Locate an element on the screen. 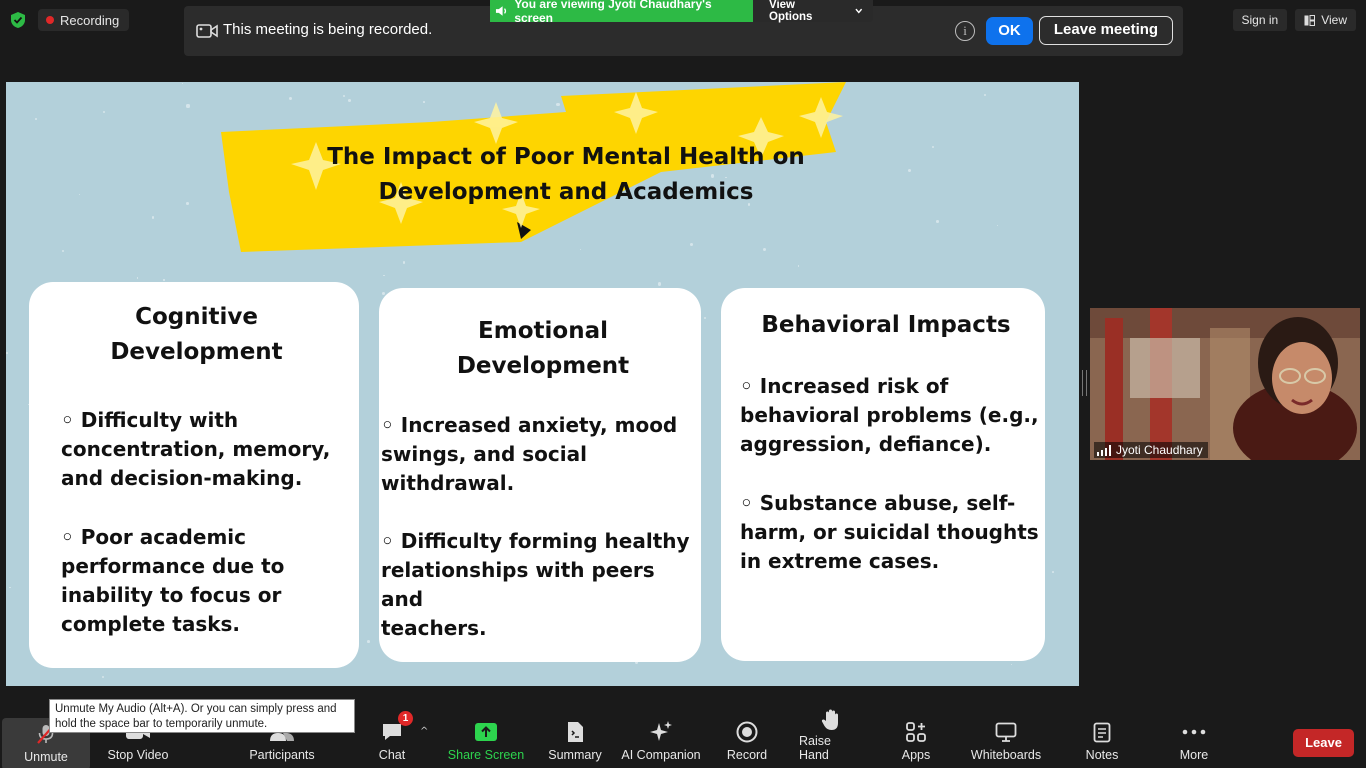 Image resolution: width=1366 pixels, height=768 pixels. top-right-controls: Sign in View is located at coordinates (1294, 20).